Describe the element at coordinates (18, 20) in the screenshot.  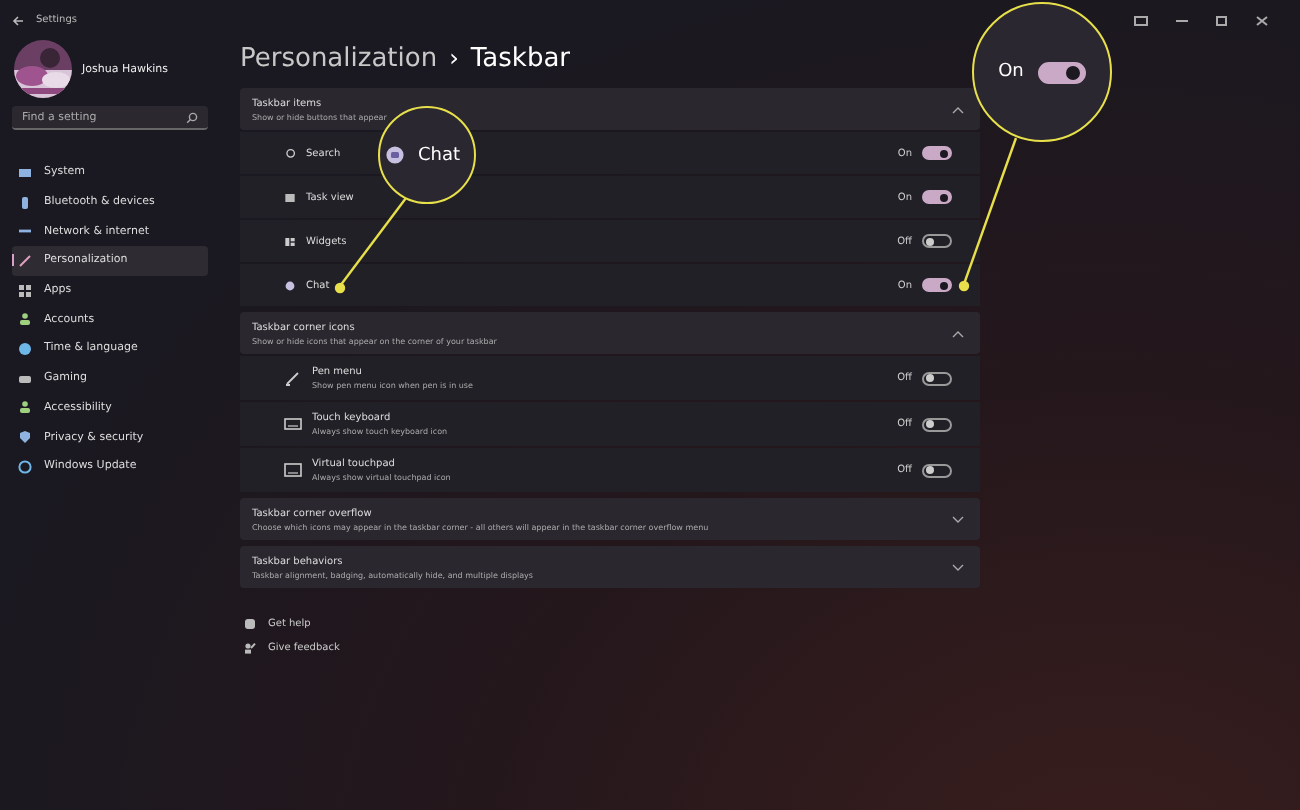
I see `back-icon` at that location.